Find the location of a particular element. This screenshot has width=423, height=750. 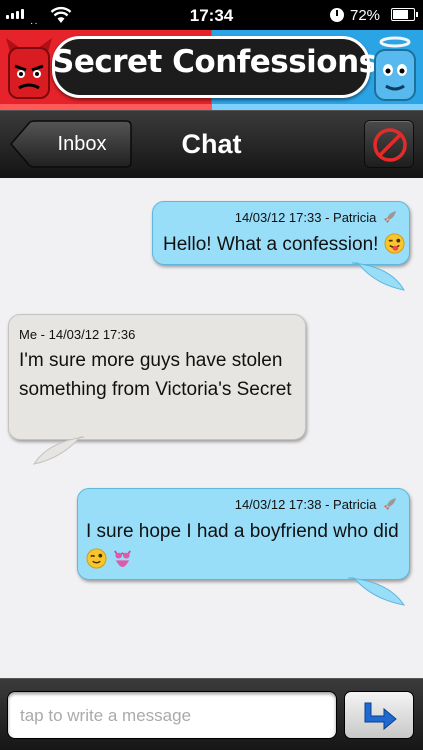

app-banner: Secret Confessions is located at coordinates (211, 70).